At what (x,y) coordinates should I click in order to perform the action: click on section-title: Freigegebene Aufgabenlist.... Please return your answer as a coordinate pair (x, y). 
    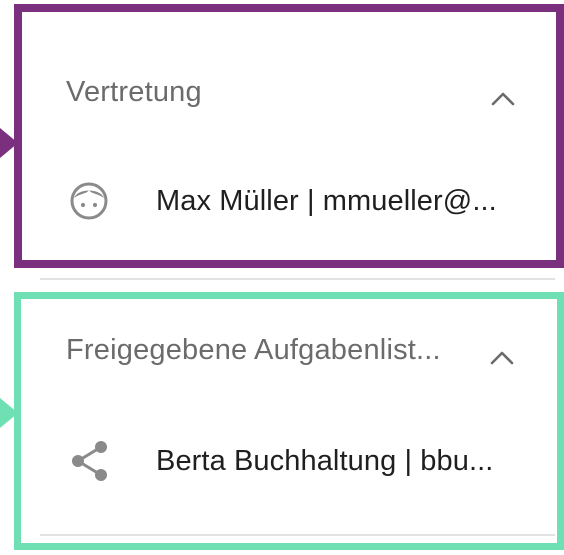
    Looking at the image, I should click on (253, 350).